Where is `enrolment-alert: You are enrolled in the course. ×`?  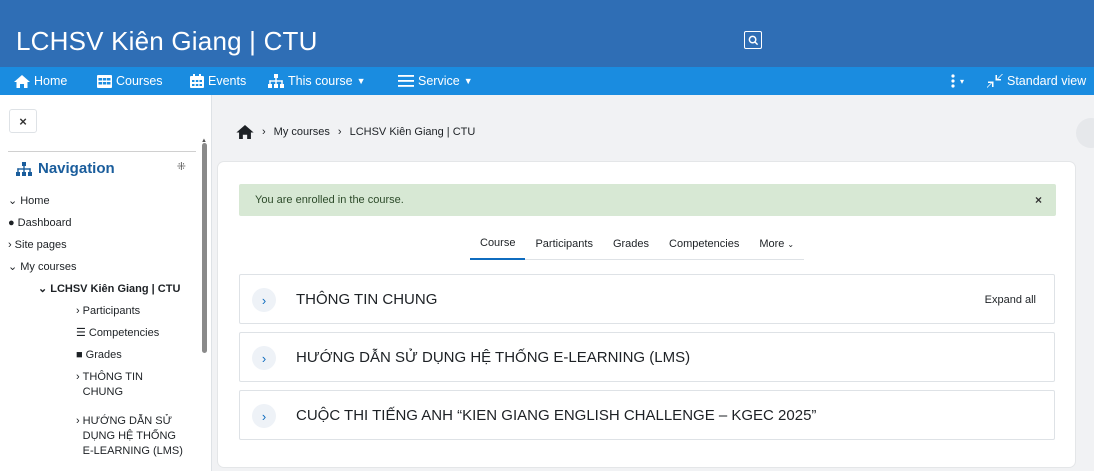 enrolment-alert: You are enrolled in the course. × is located at coordinates (647, 200).